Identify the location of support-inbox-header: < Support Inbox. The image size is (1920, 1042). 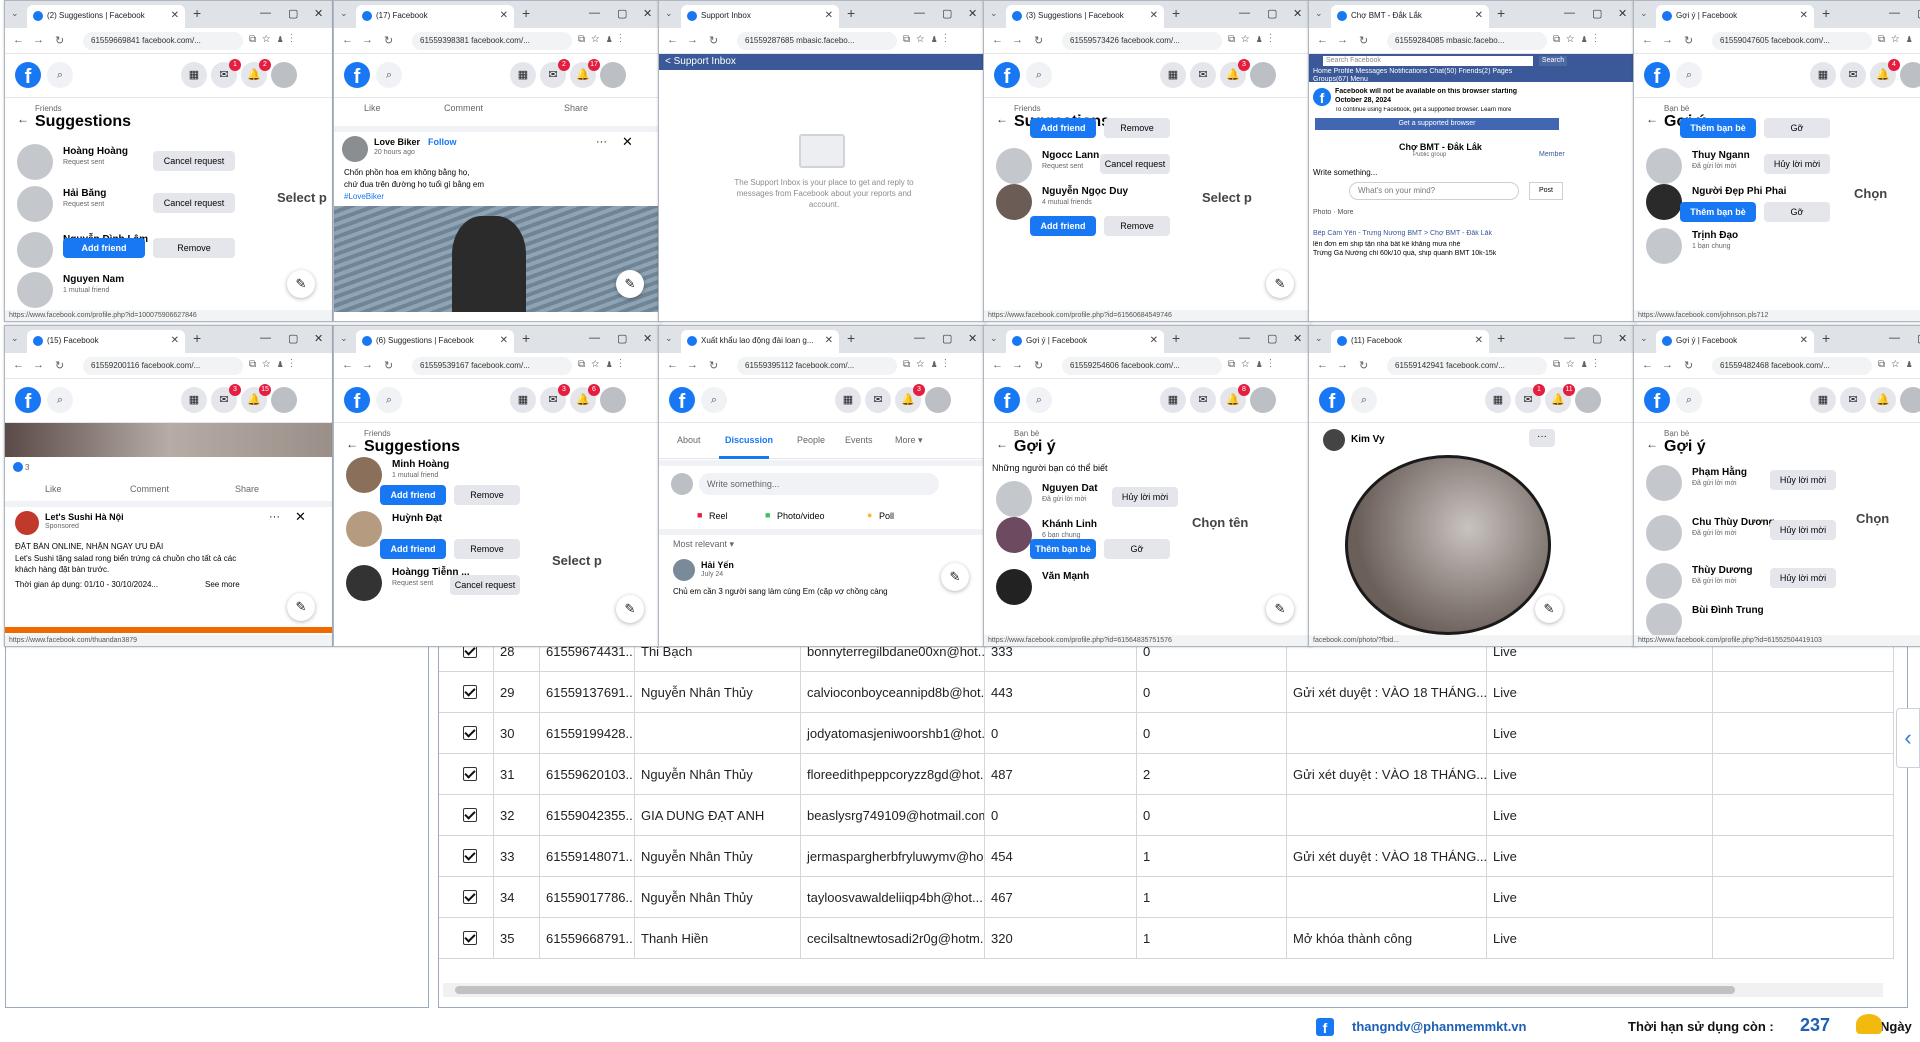
(822, 62).